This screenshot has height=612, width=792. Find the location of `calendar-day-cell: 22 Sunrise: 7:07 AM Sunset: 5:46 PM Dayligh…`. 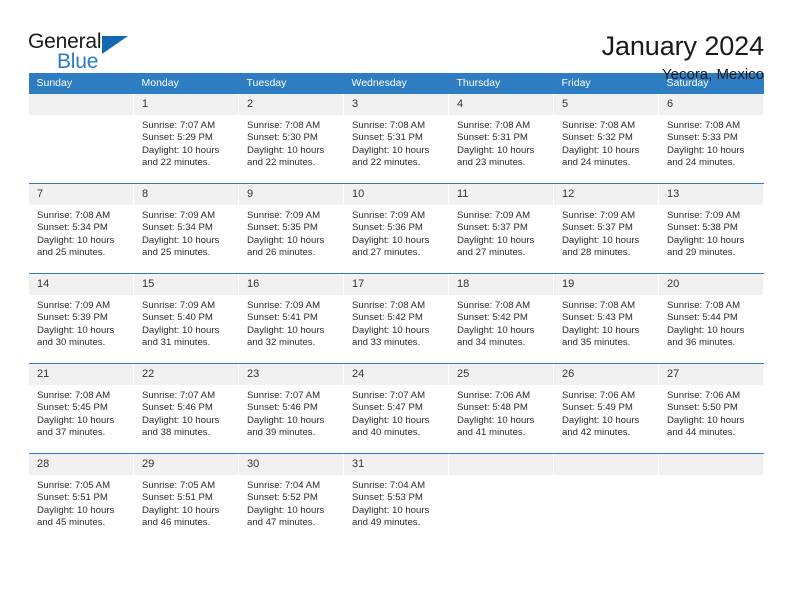

calendar-day-cell: 22 Sunrise: 7:07 AM Sunset: 5:46 PM Dayligh… is located at coordinates (186, 408).